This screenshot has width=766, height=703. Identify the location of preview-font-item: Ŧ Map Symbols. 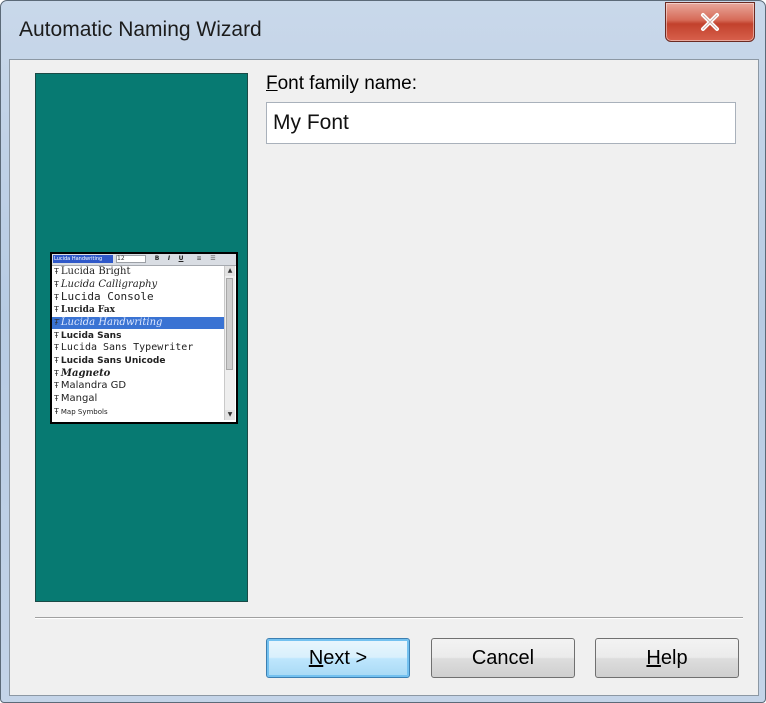
(138, 412).